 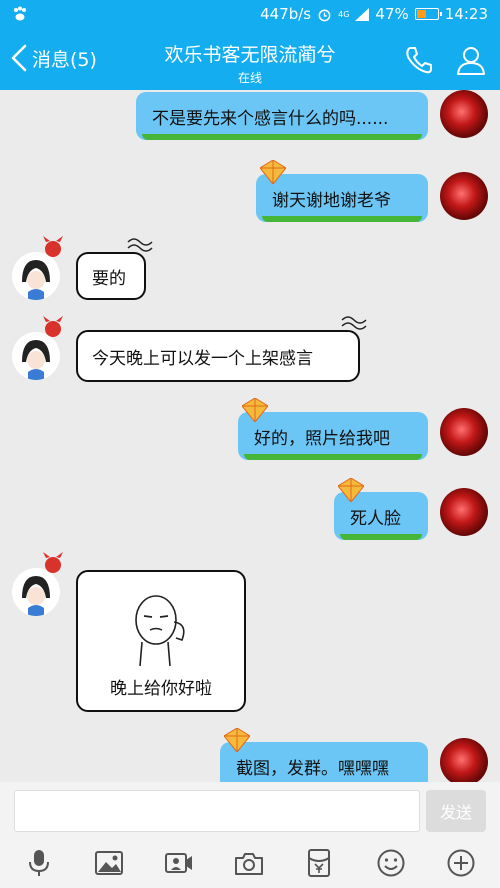 I want to click on chat-header: 消息(5) 欢乐书客无限流蔺兮 在线, so click(x=250, y=60).